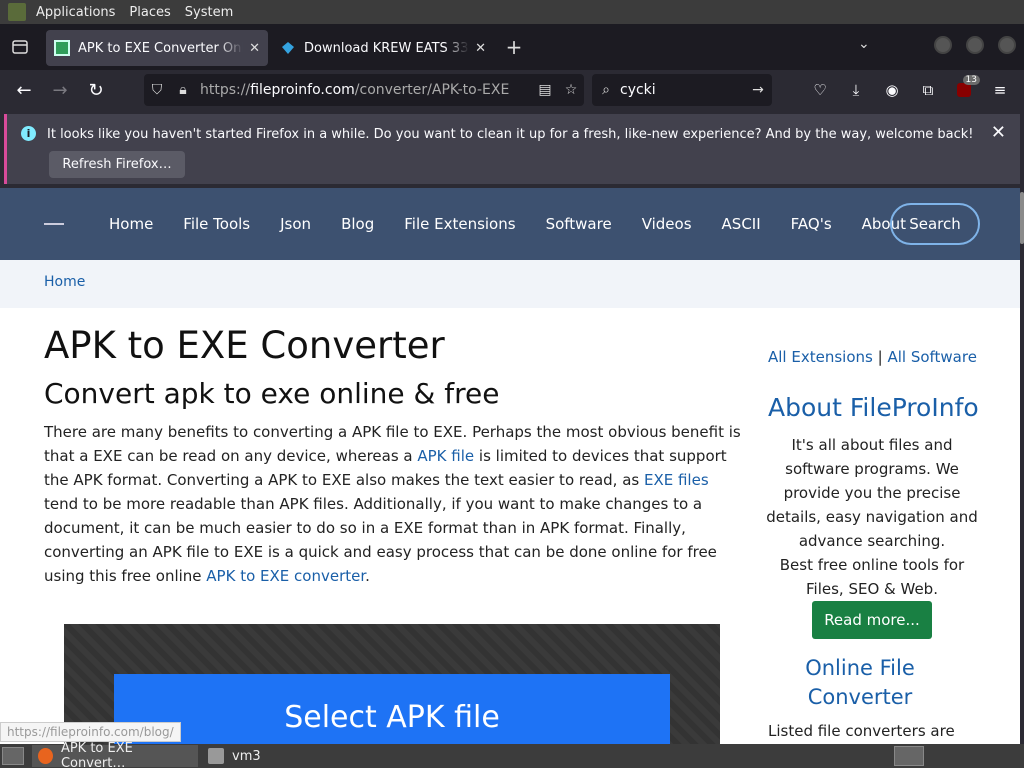 The image size is (1024, 768). Describe the element at coordinates (971, 80) in the screenshot. I see `extension-badge: 13` at that location.